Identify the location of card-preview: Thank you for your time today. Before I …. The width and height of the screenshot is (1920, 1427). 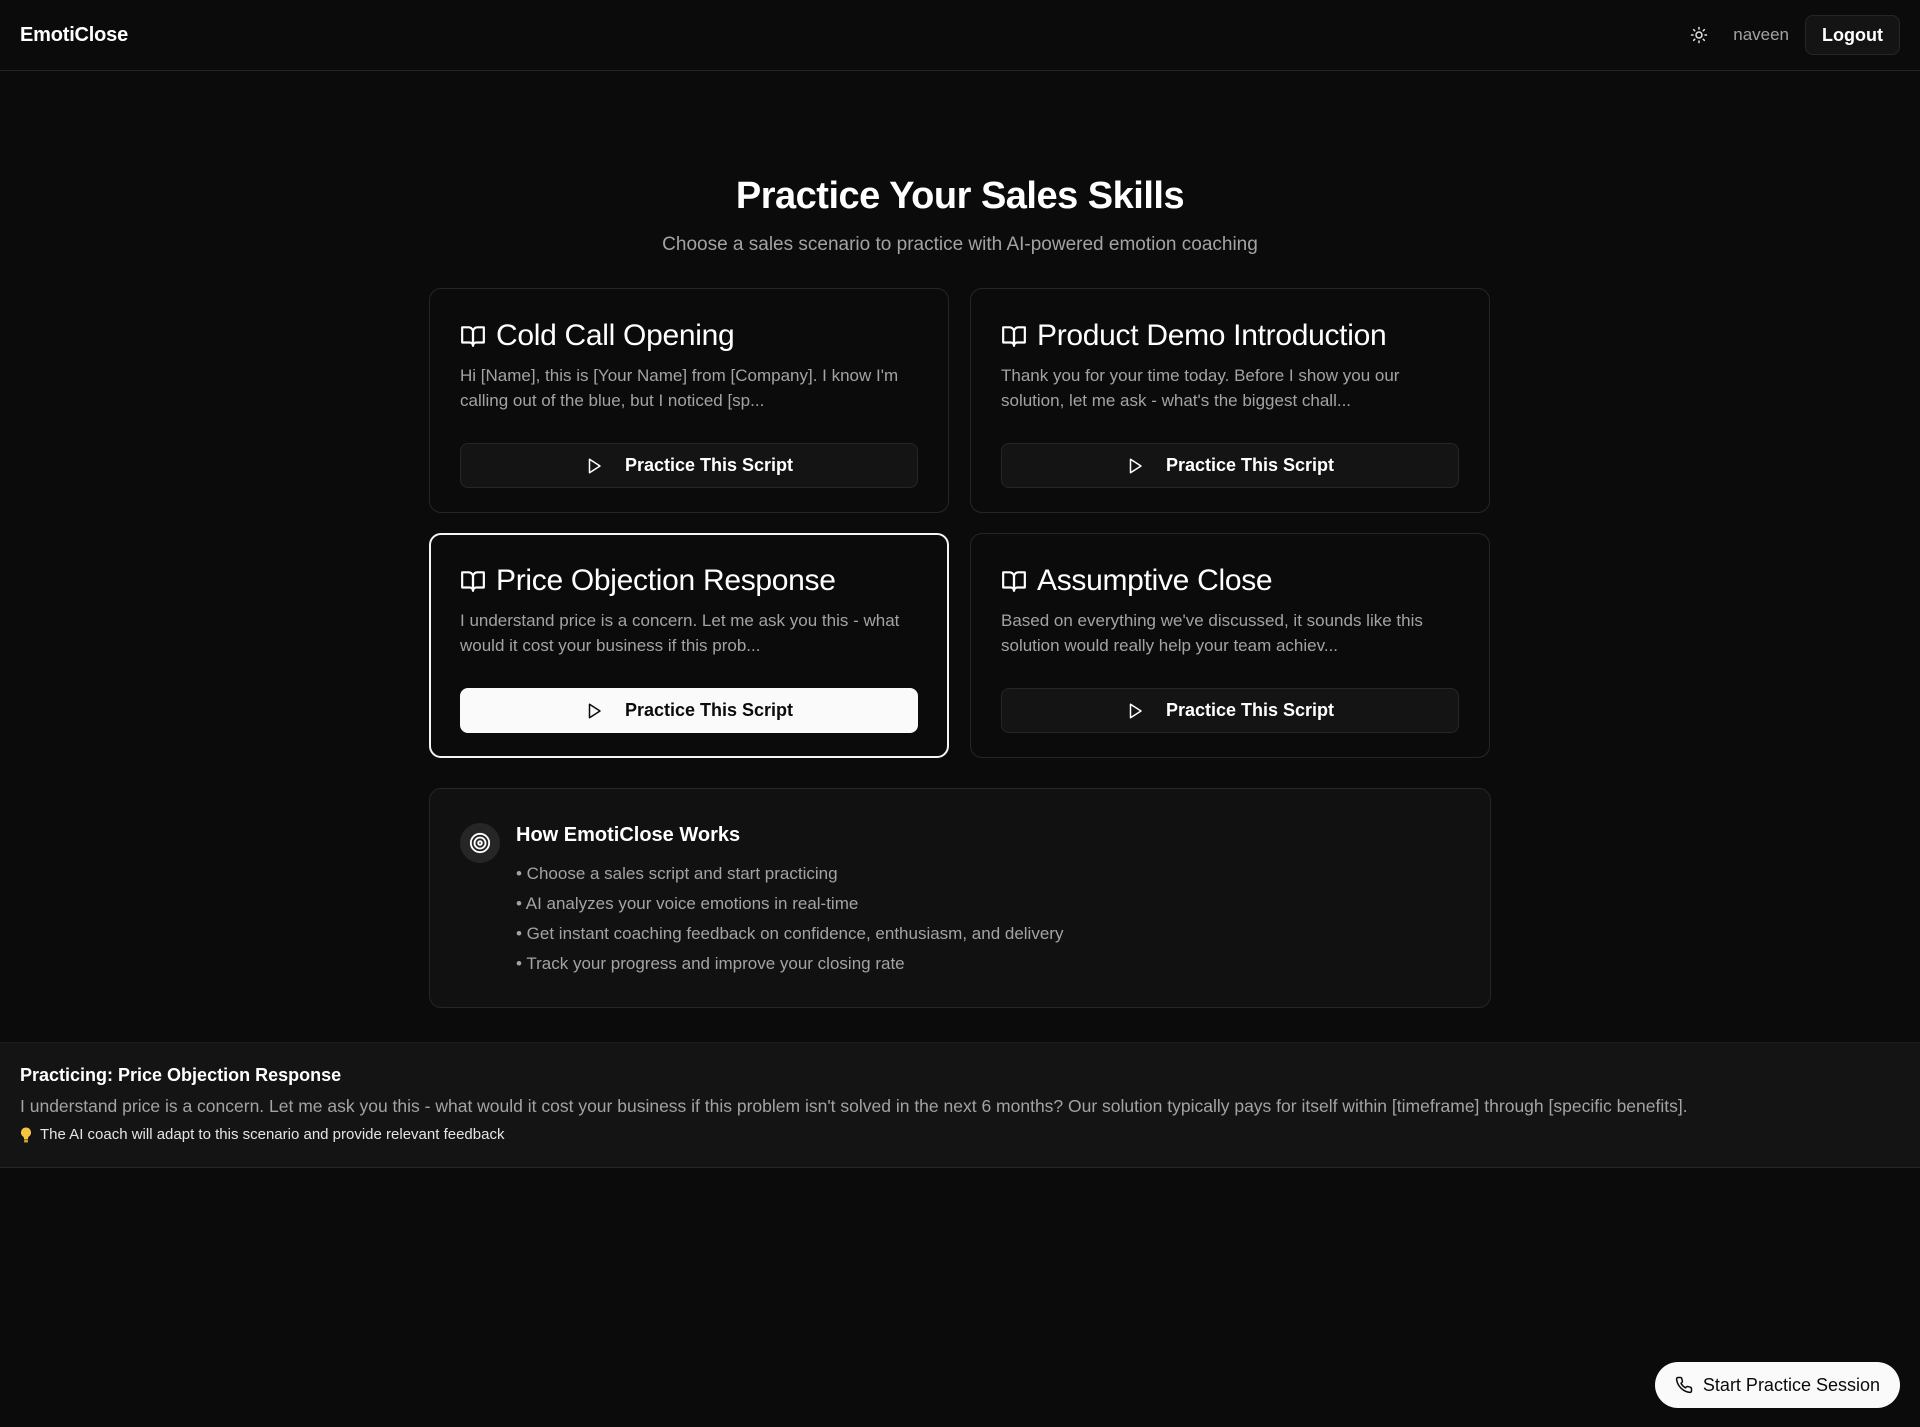
(1200, 388).